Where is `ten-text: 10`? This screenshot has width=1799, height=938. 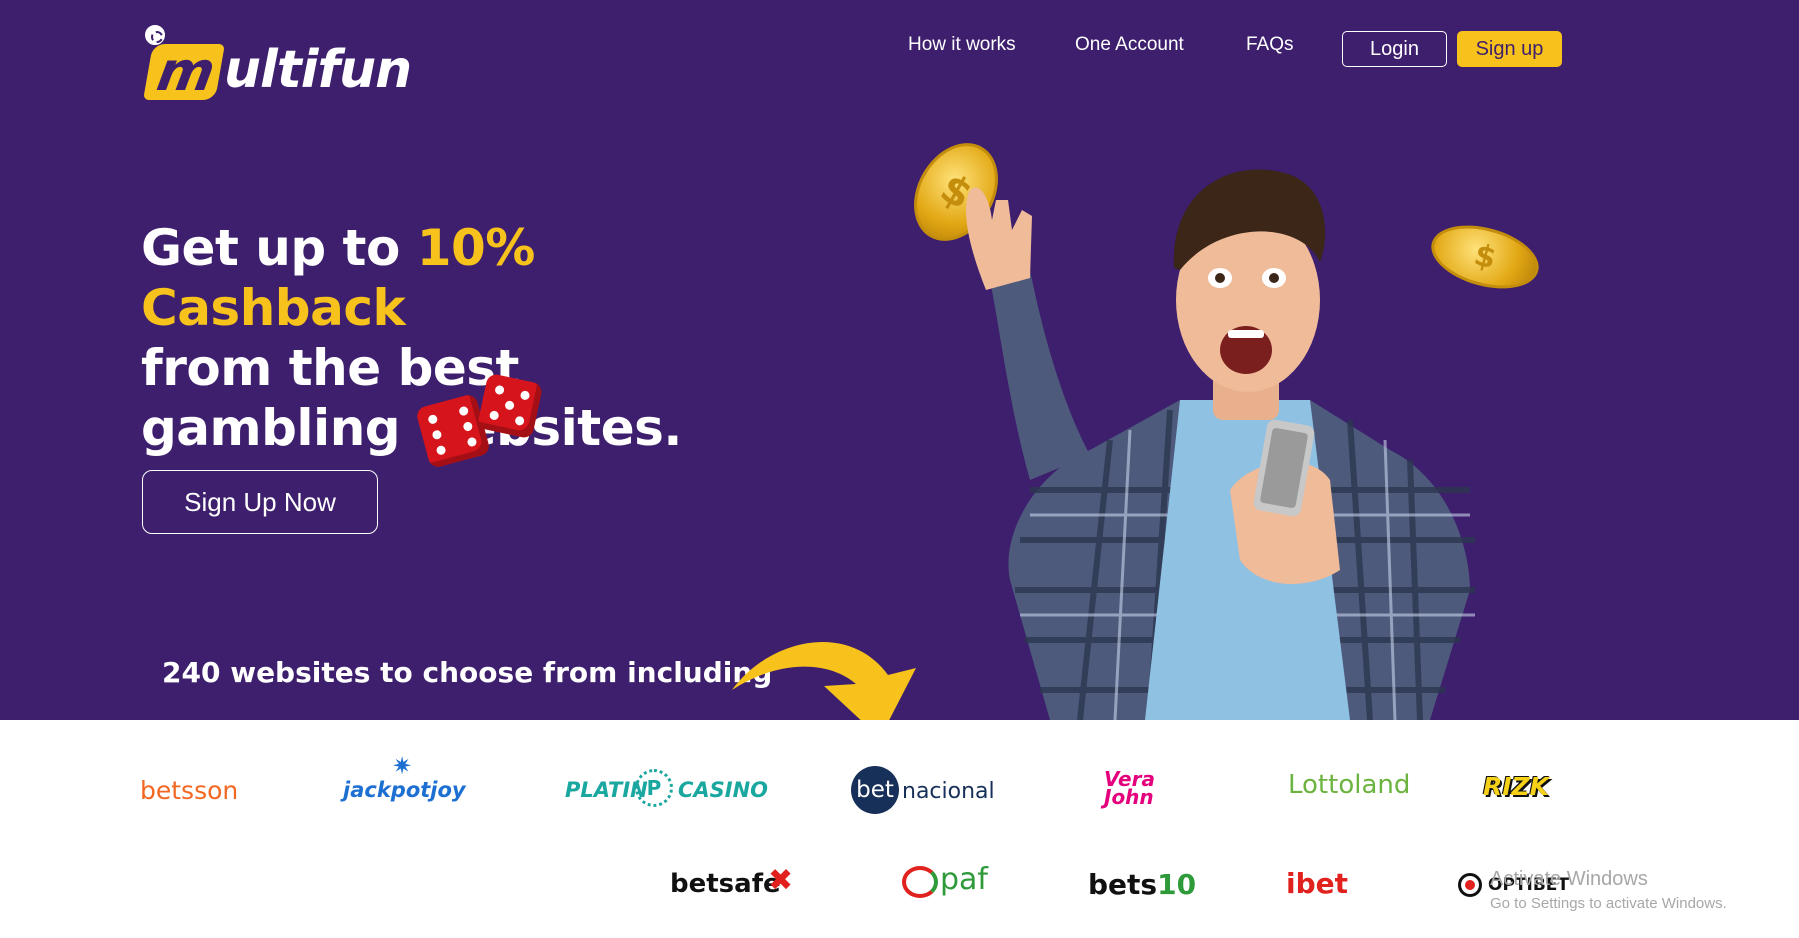 ten-text: 10 is located at coordinates (1177, 884).